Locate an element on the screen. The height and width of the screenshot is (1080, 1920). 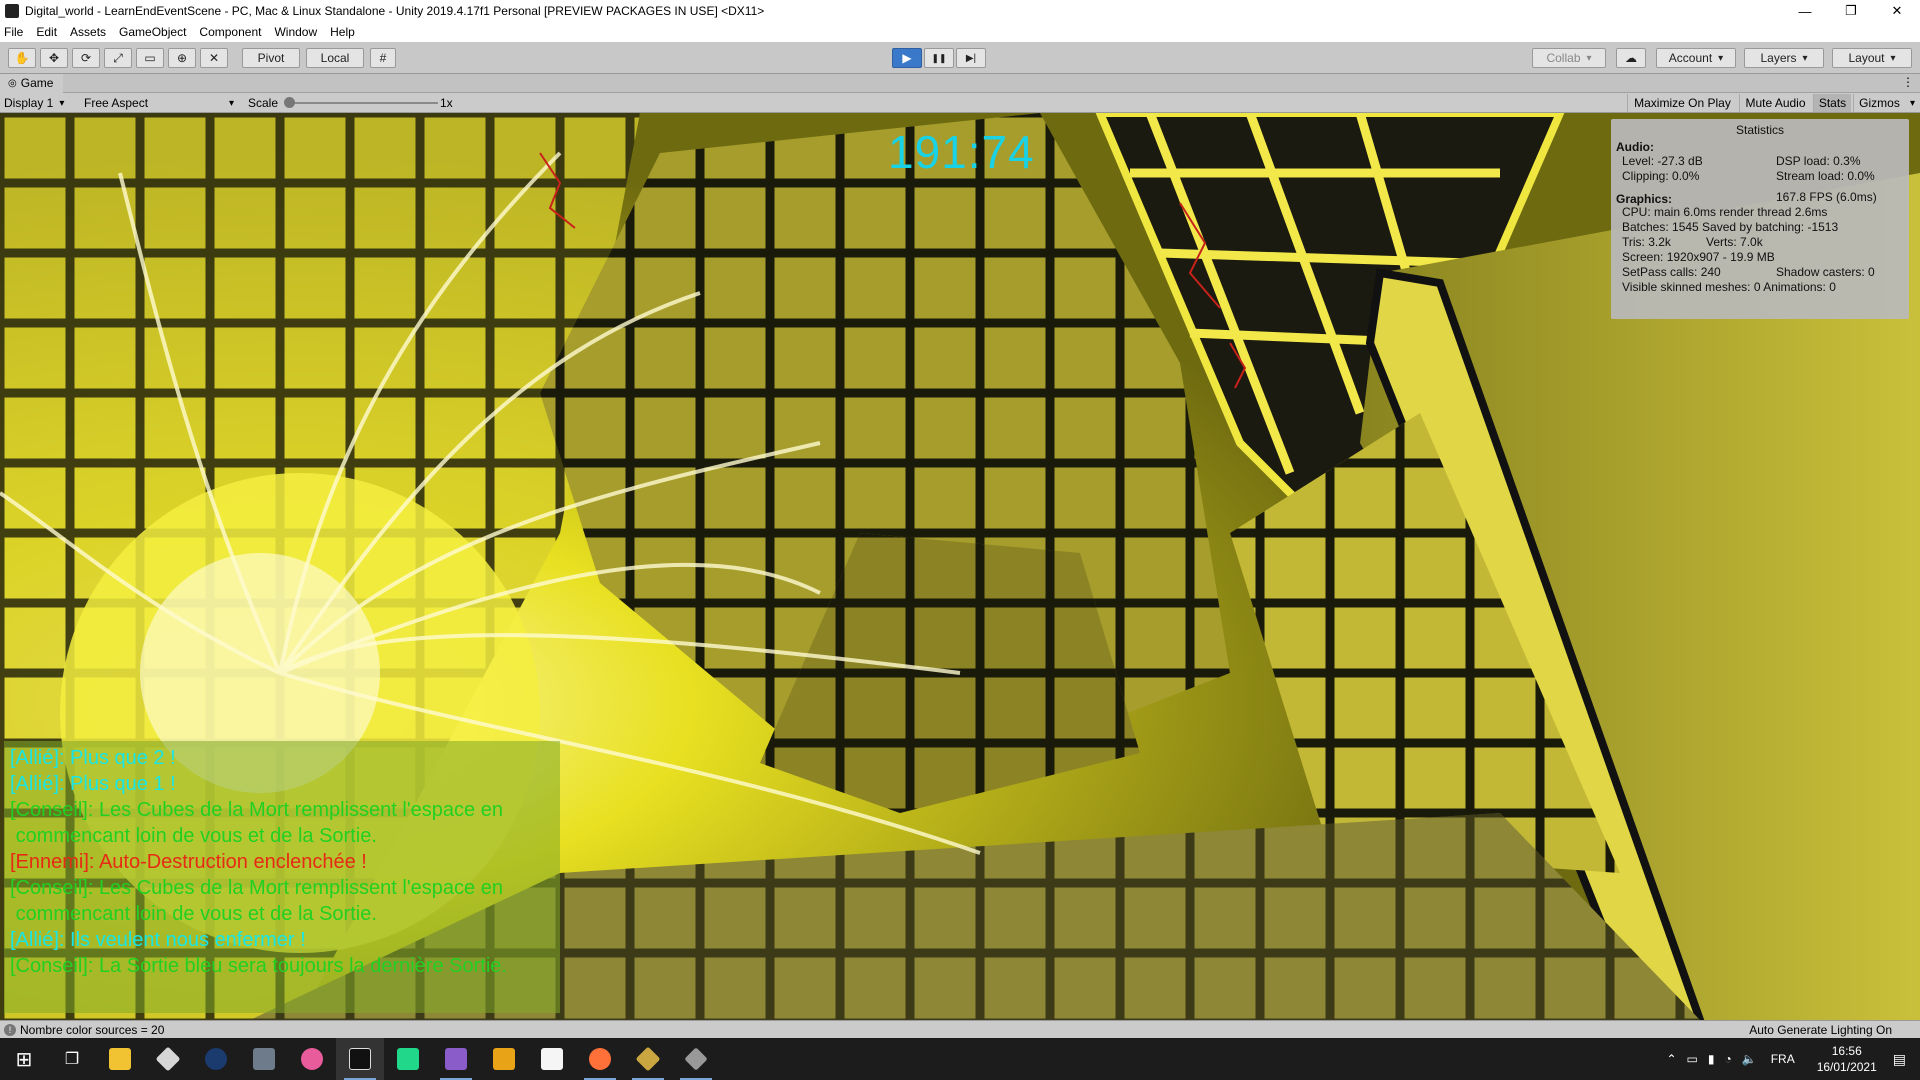
layout-label: Layout is located at coordinates (1866, 58).